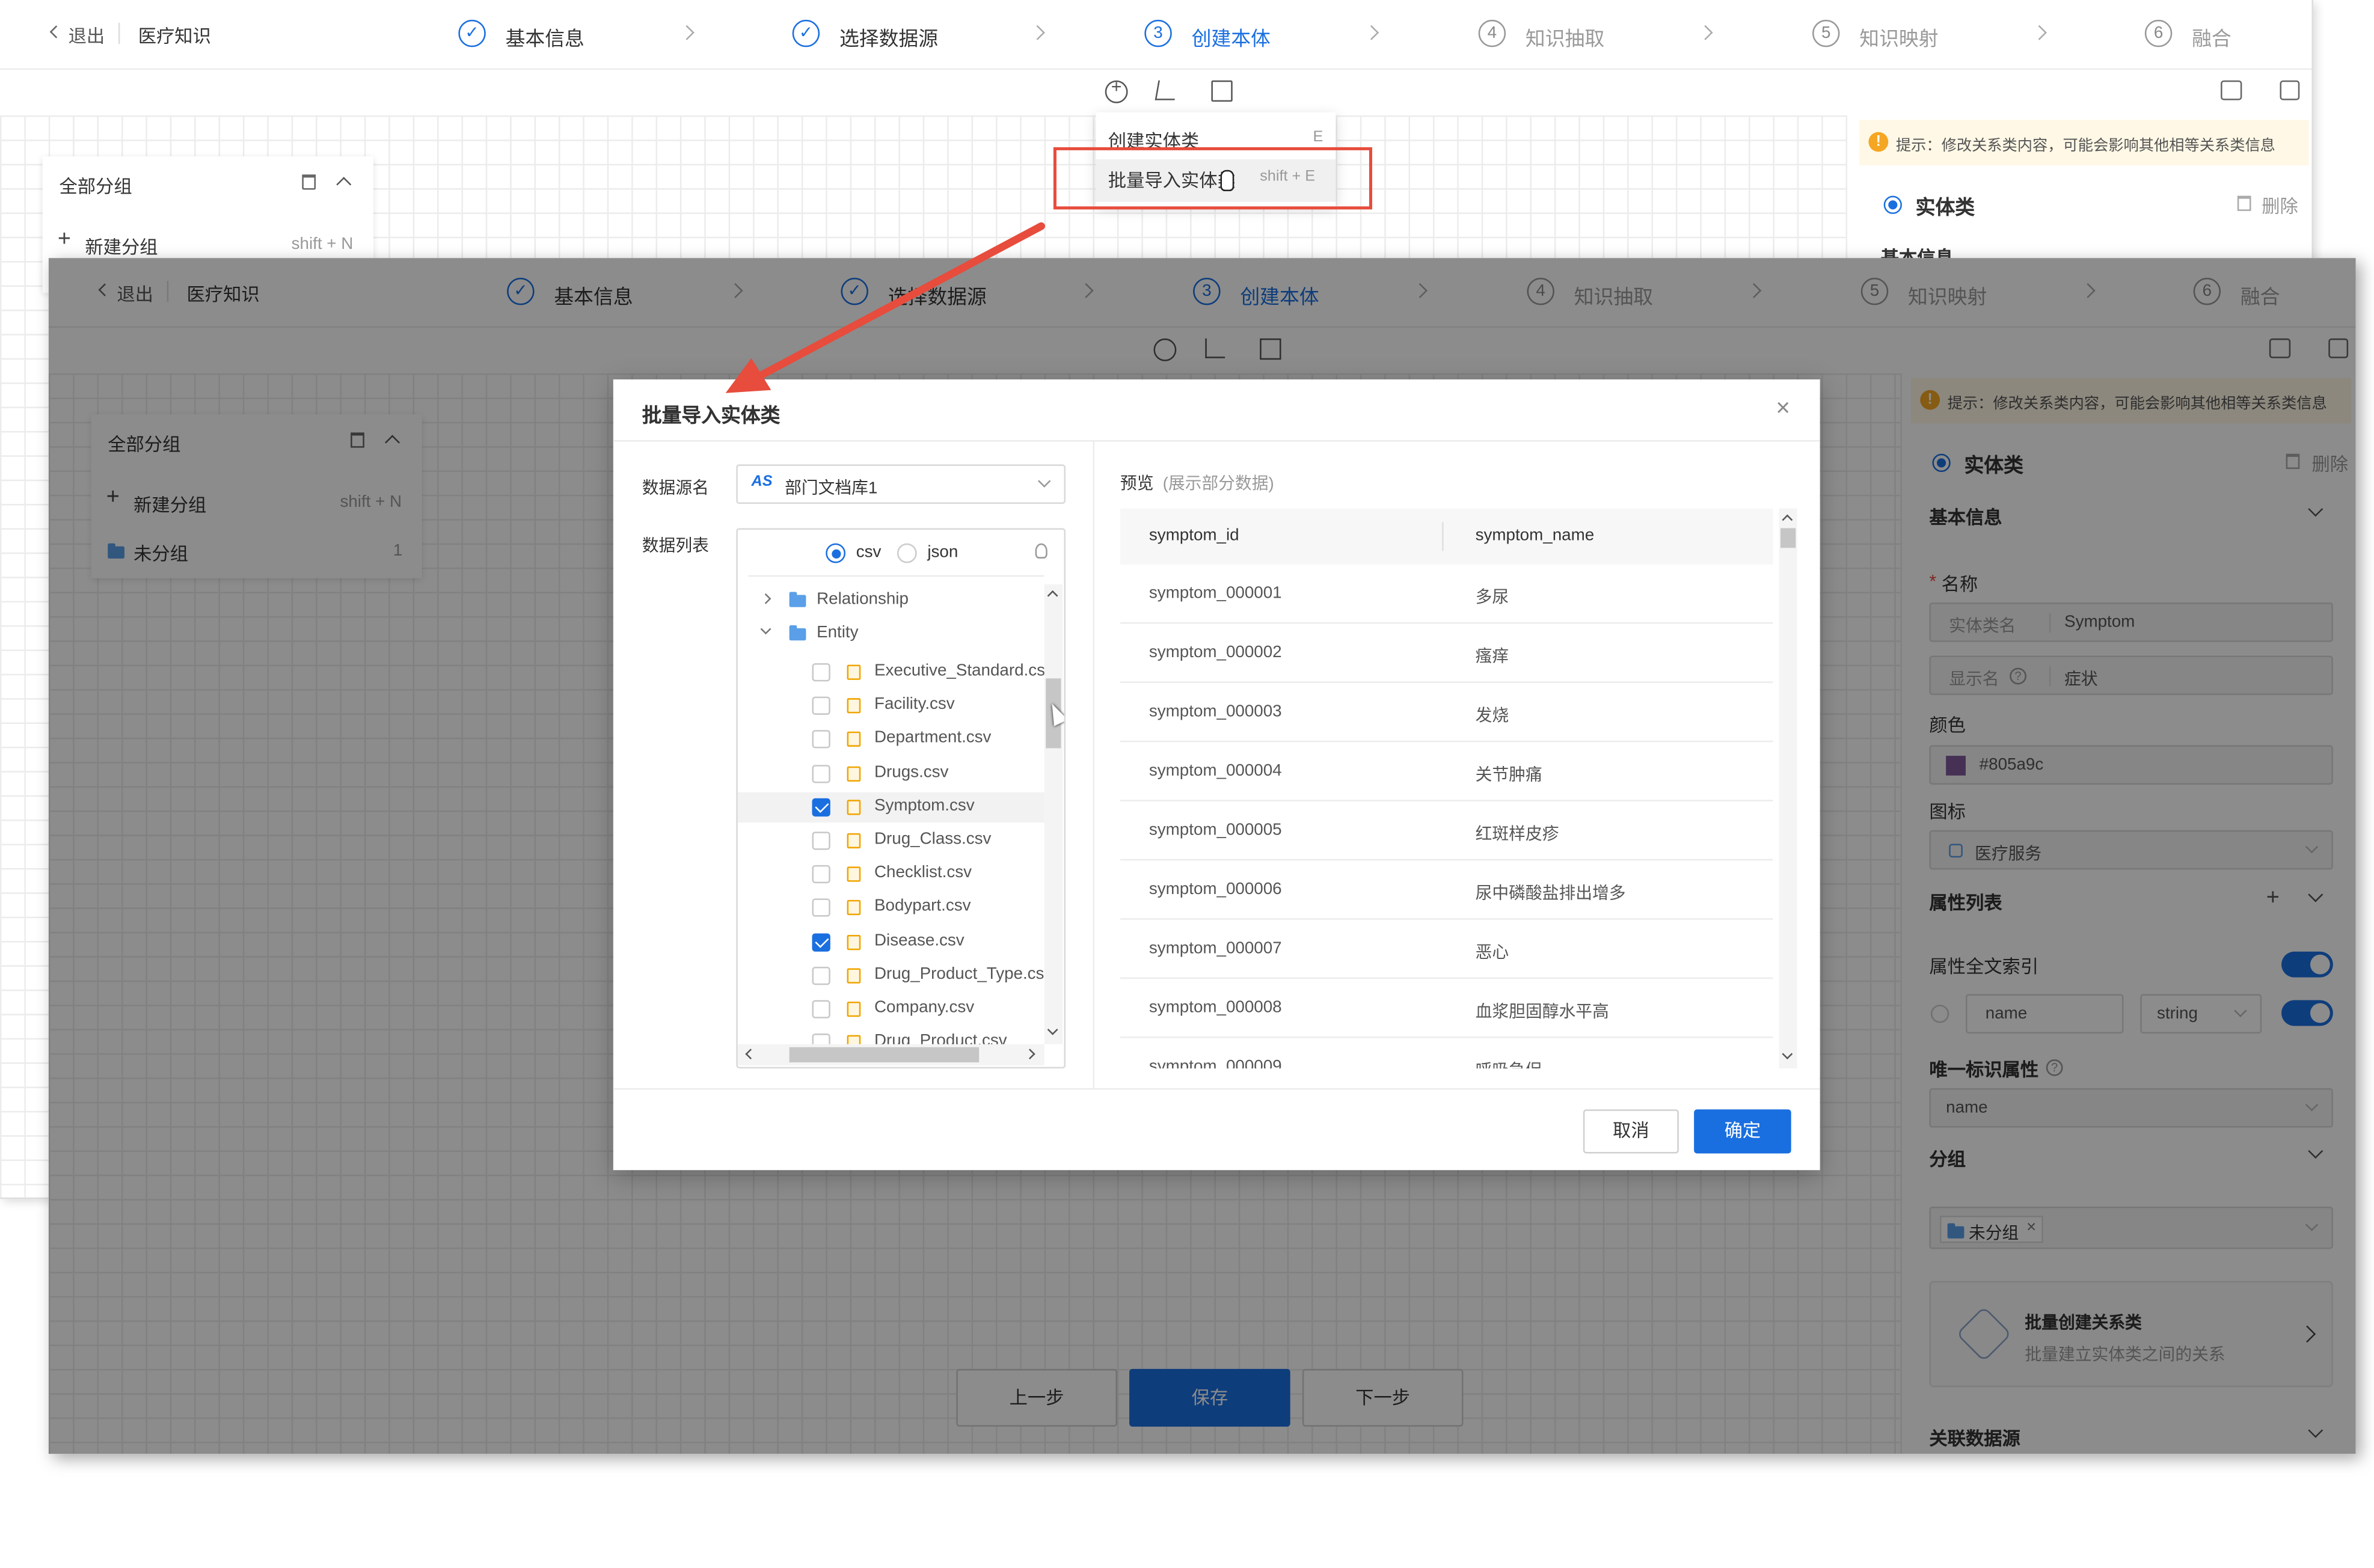  Describe the element at coordinates (900, 301) in the screenshot. I see `arrow-shaft` at that location.